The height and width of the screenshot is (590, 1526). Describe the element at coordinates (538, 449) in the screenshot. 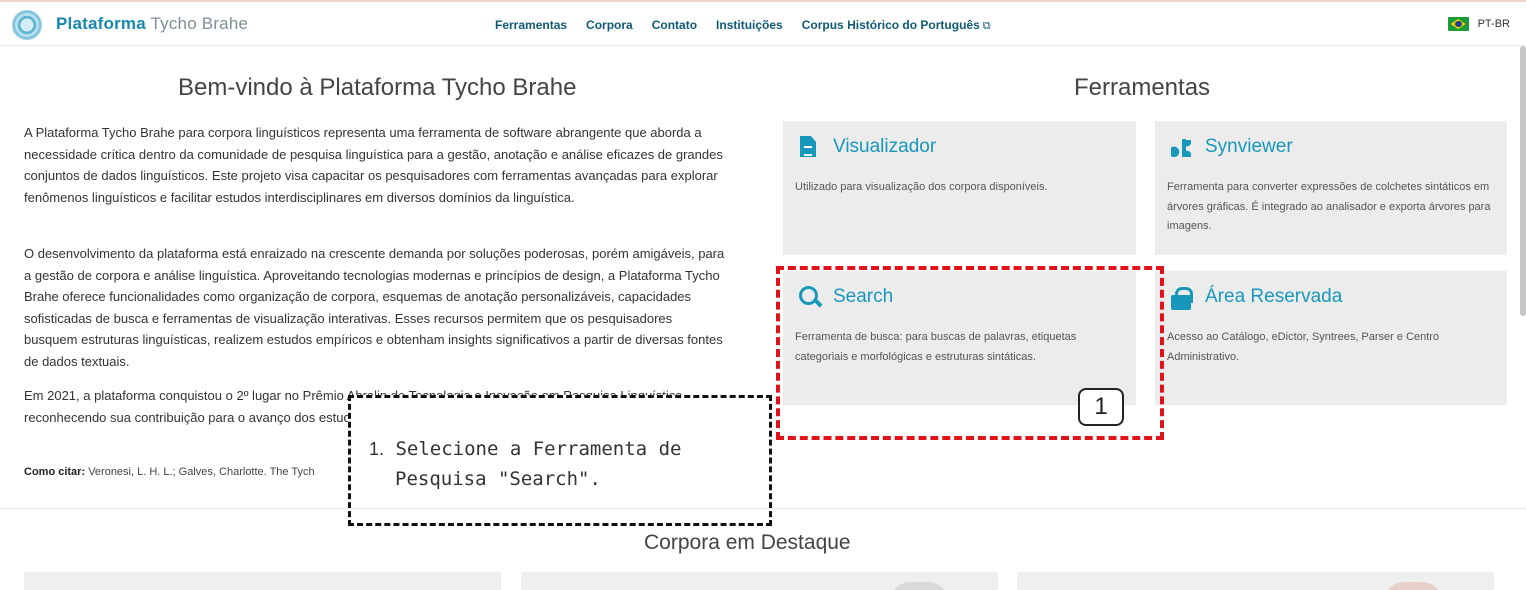

I see `instruction-line-1: Selecione a Ferramenta de` at that location.